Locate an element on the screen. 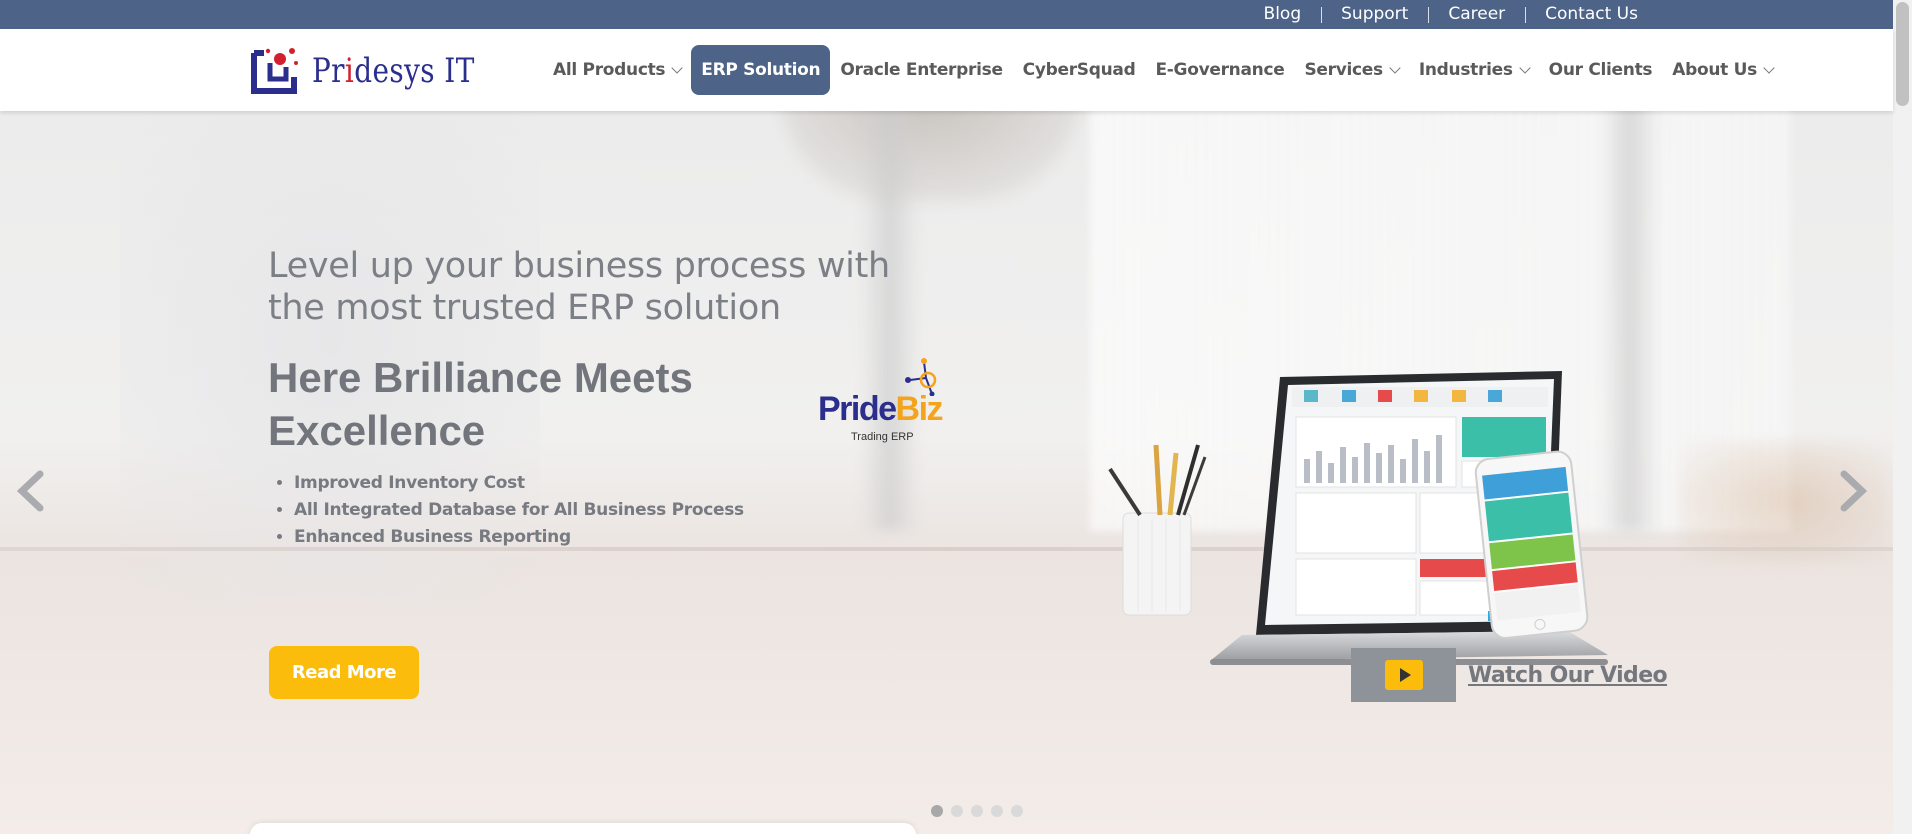 The image size is (1912, 834). top-utility-bar: Blog Support Career Contact Us is located at coordinates (946, 14).